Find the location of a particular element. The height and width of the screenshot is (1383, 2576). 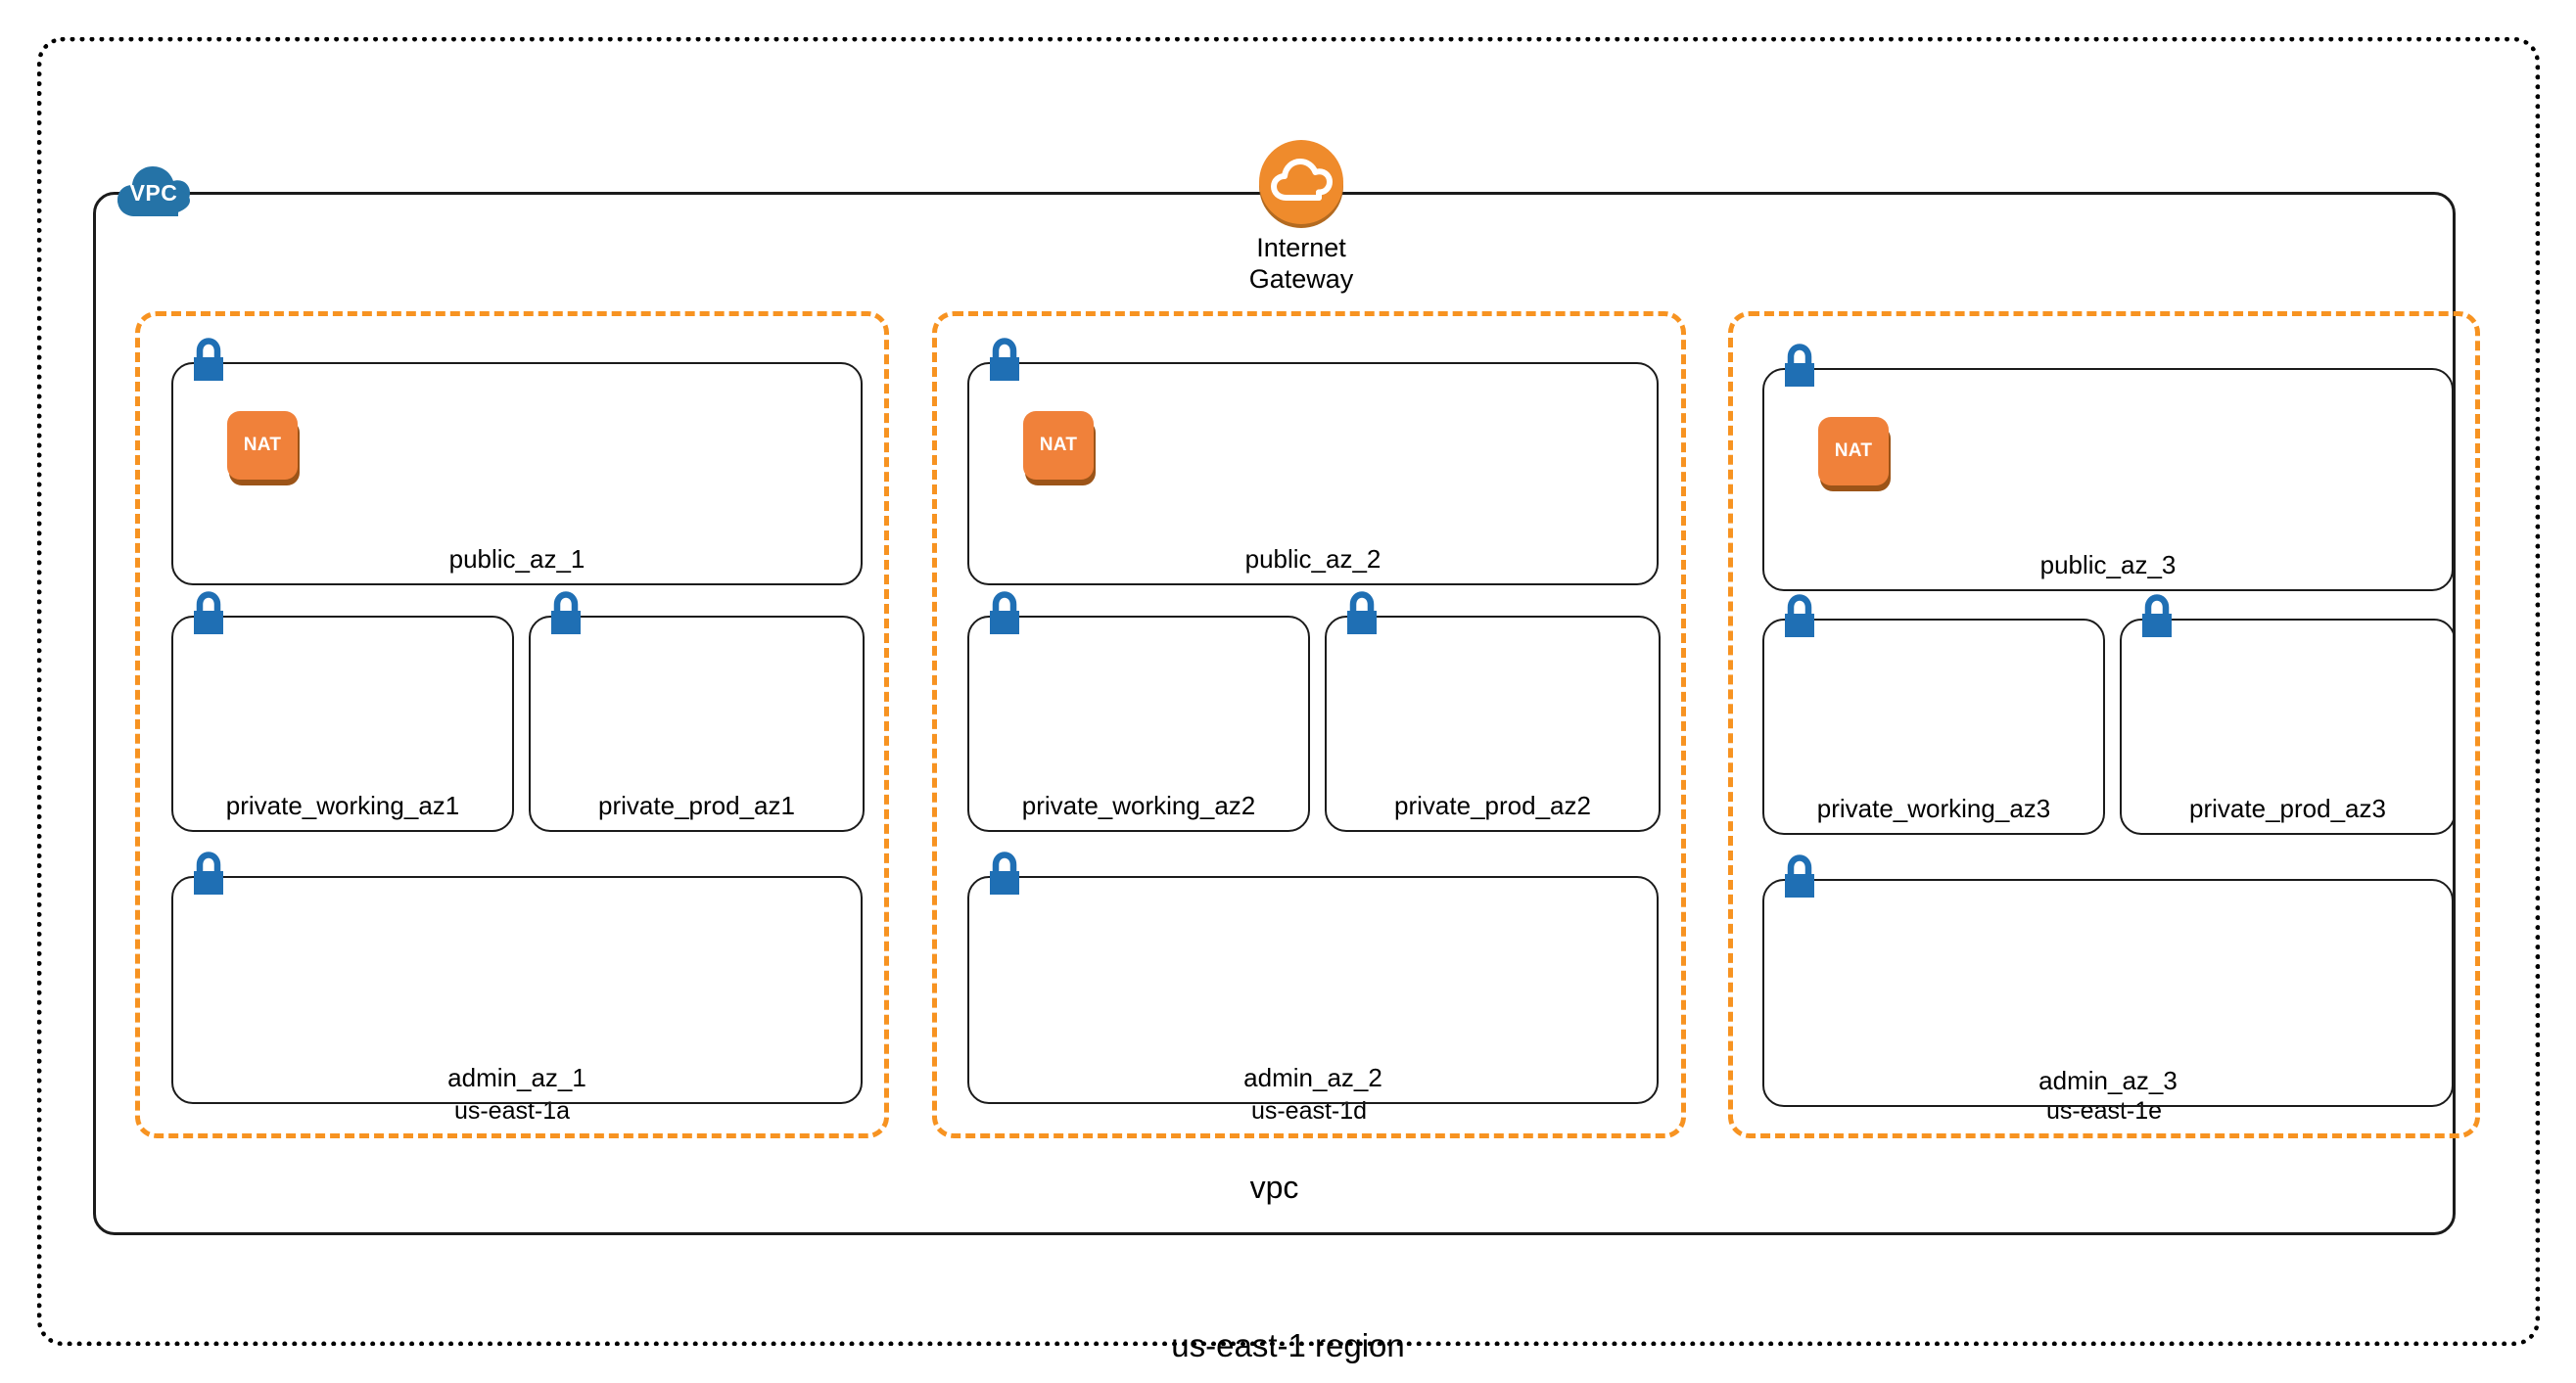

vpc-cloud-icon: VPC is located at coordinates (154, 191).